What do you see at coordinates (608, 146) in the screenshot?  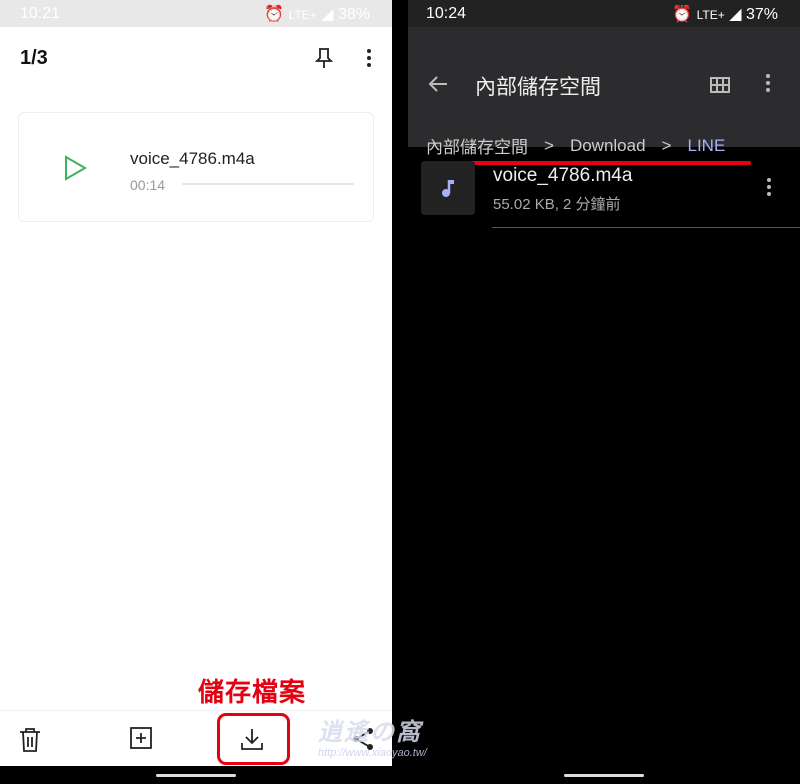 I see `breadcrumb-item: Download` at bounding box center [608, 146].